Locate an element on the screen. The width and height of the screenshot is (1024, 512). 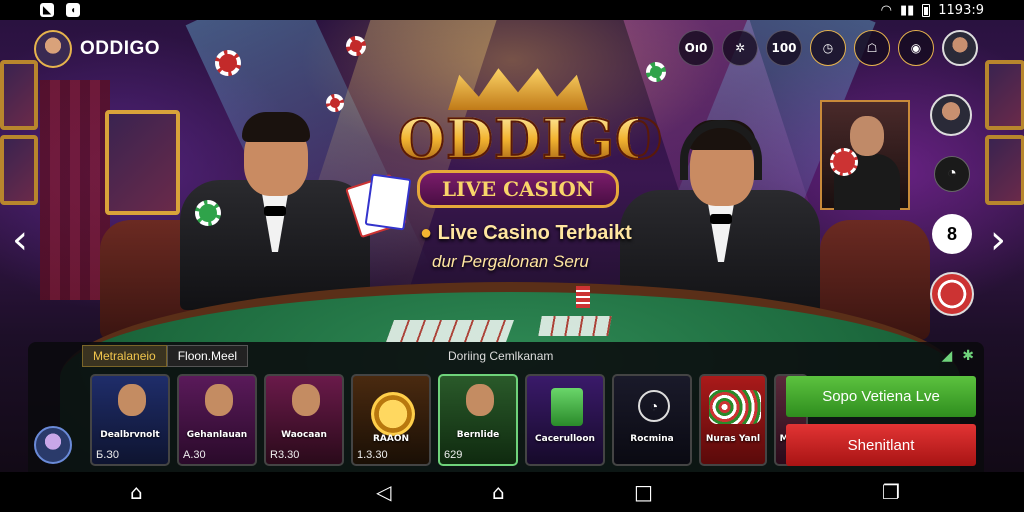
tools-icon: ✲ is located at coordinates (740, 48).